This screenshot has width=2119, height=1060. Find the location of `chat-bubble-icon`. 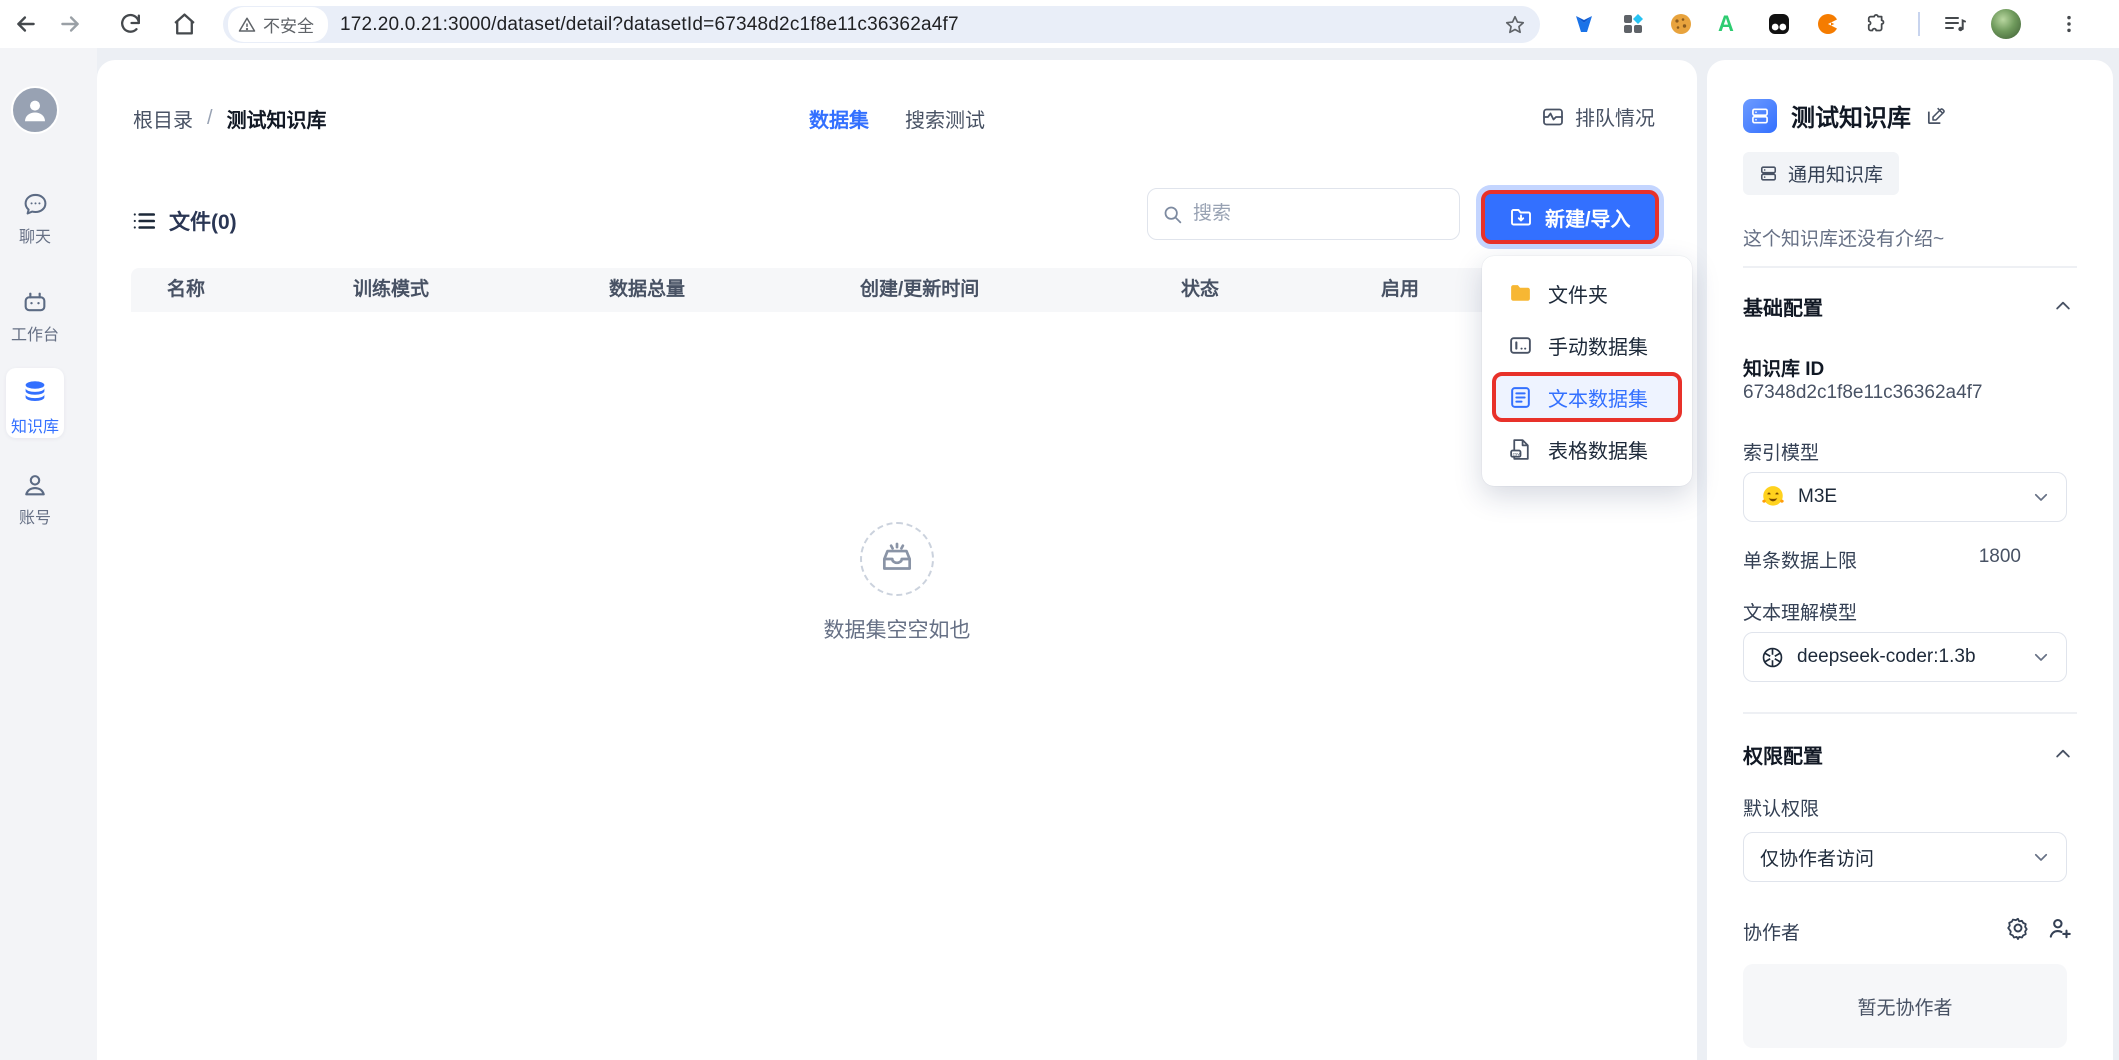

chat-bubble-icon is located at coordinates (35, 204).